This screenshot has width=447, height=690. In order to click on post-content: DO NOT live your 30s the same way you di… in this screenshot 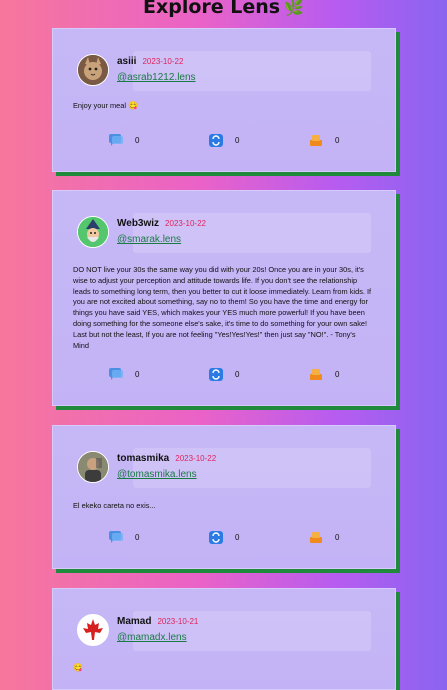, I will do `click(223, 308)`.